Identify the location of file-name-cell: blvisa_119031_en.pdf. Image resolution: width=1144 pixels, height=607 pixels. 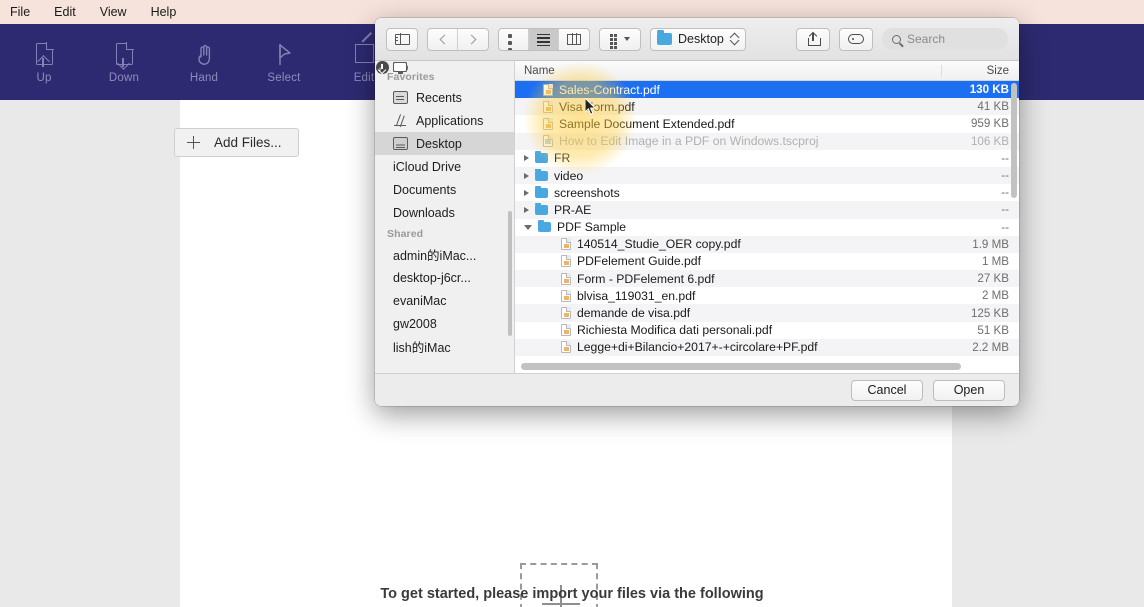
(728, 296).